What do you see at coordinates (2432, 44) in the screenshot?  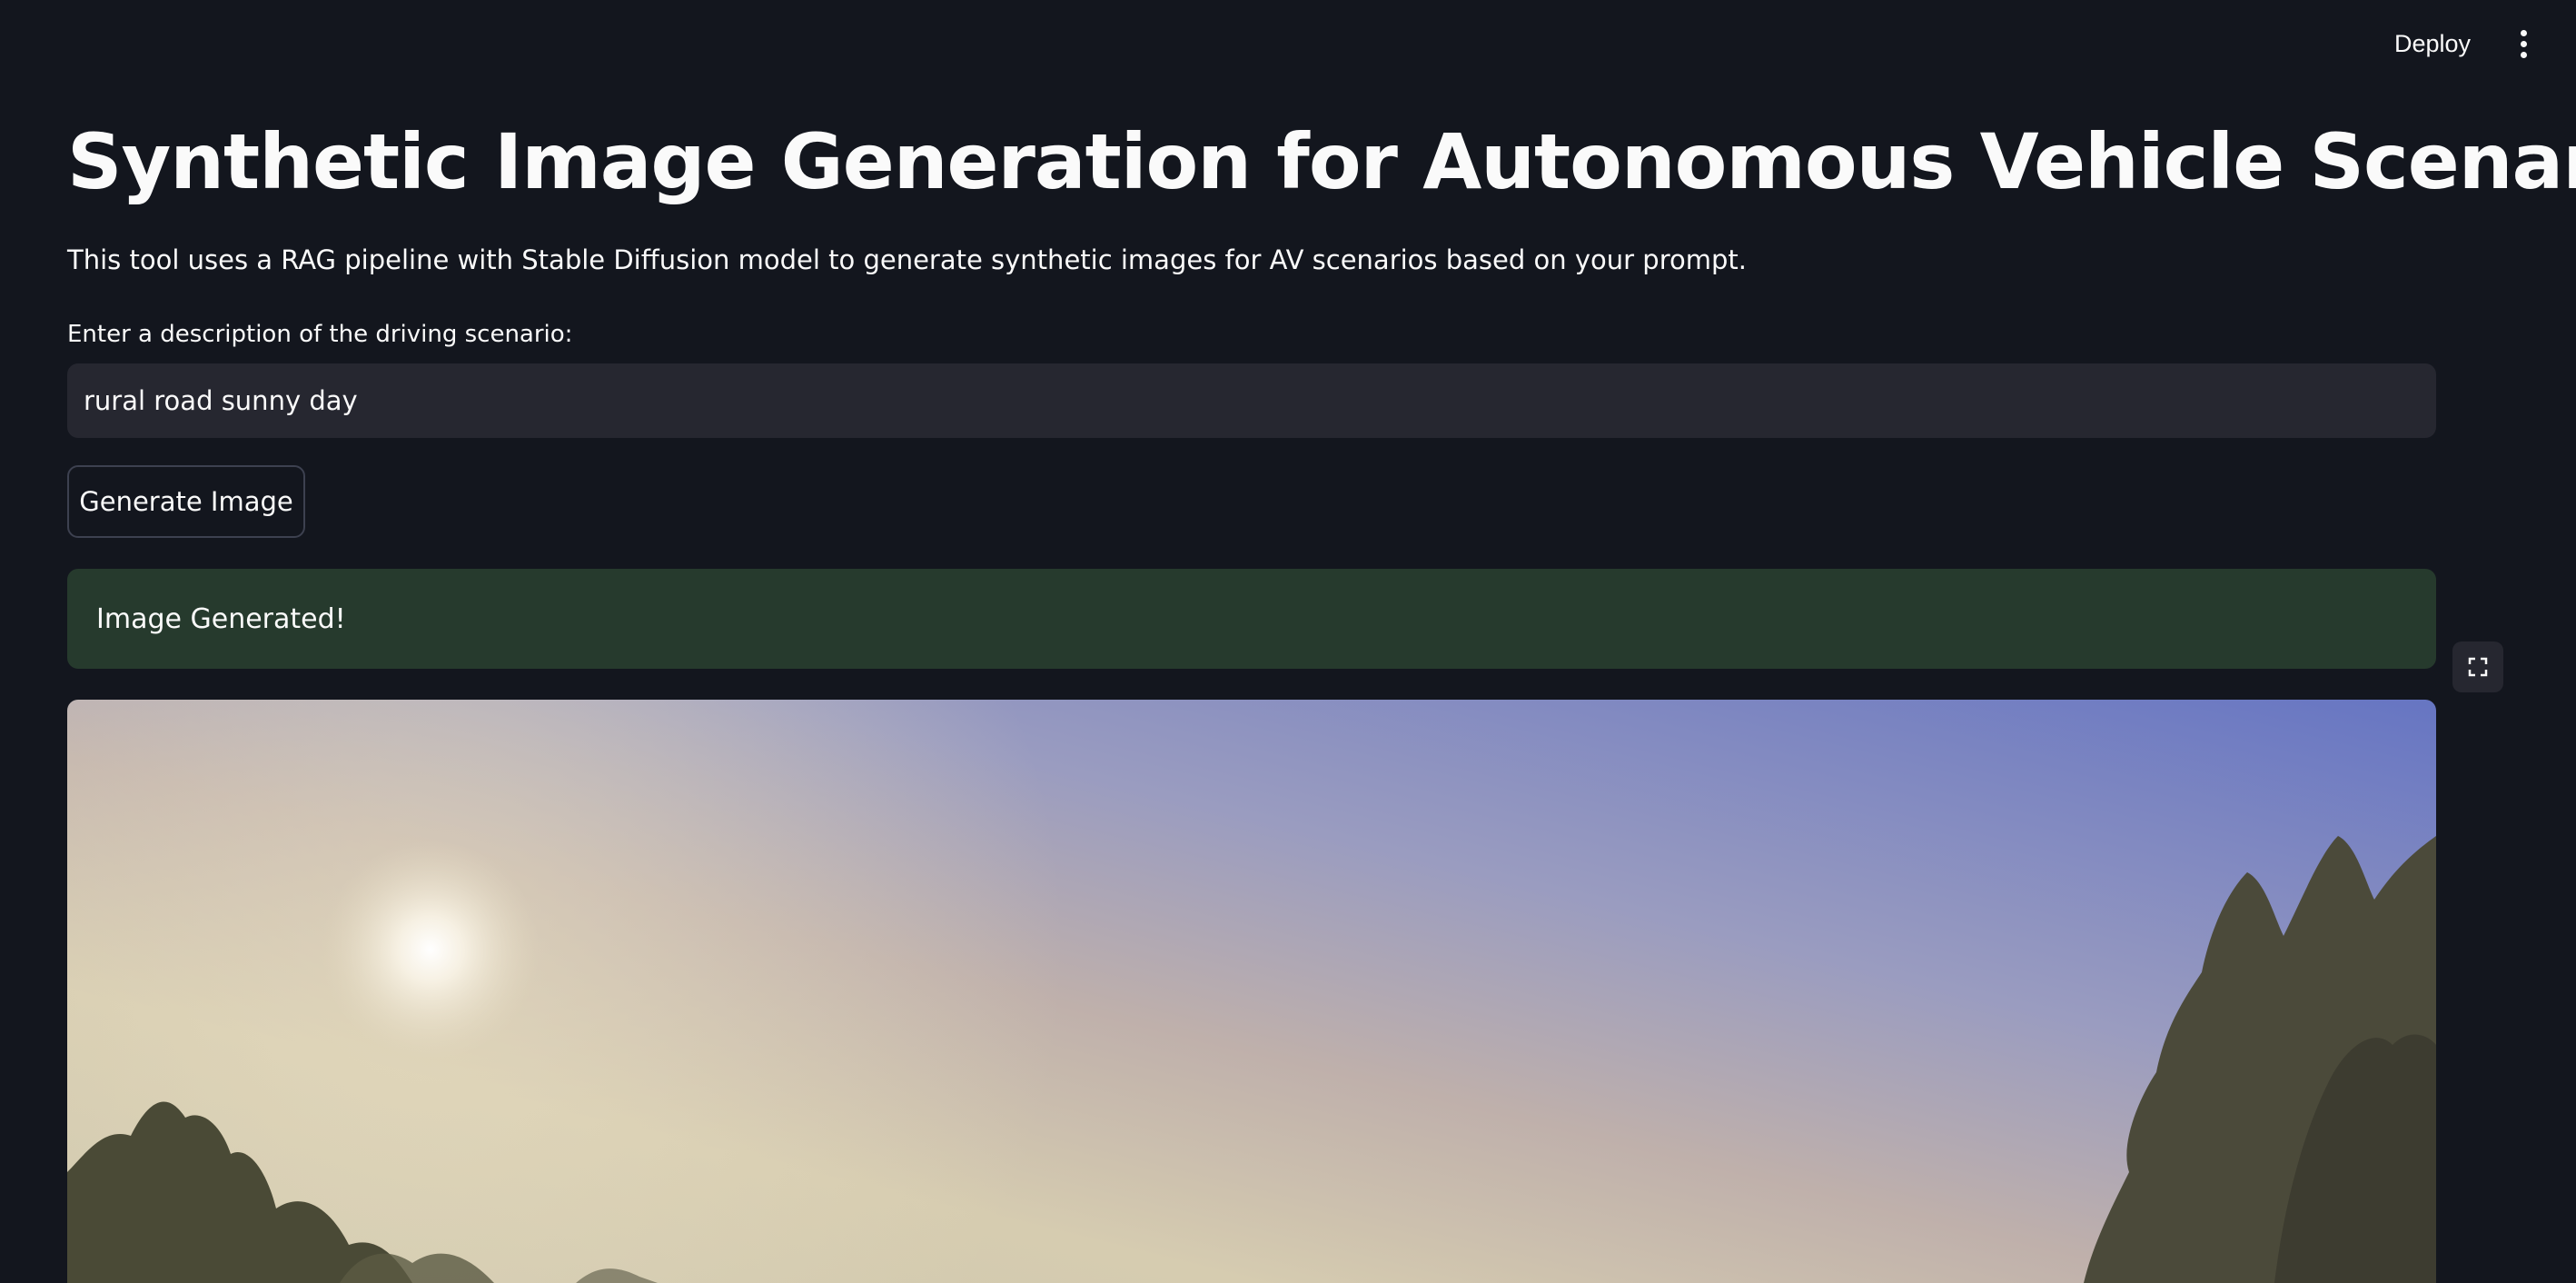 I see `deploy-button: Deploy` at bounding box center [2432, 44].